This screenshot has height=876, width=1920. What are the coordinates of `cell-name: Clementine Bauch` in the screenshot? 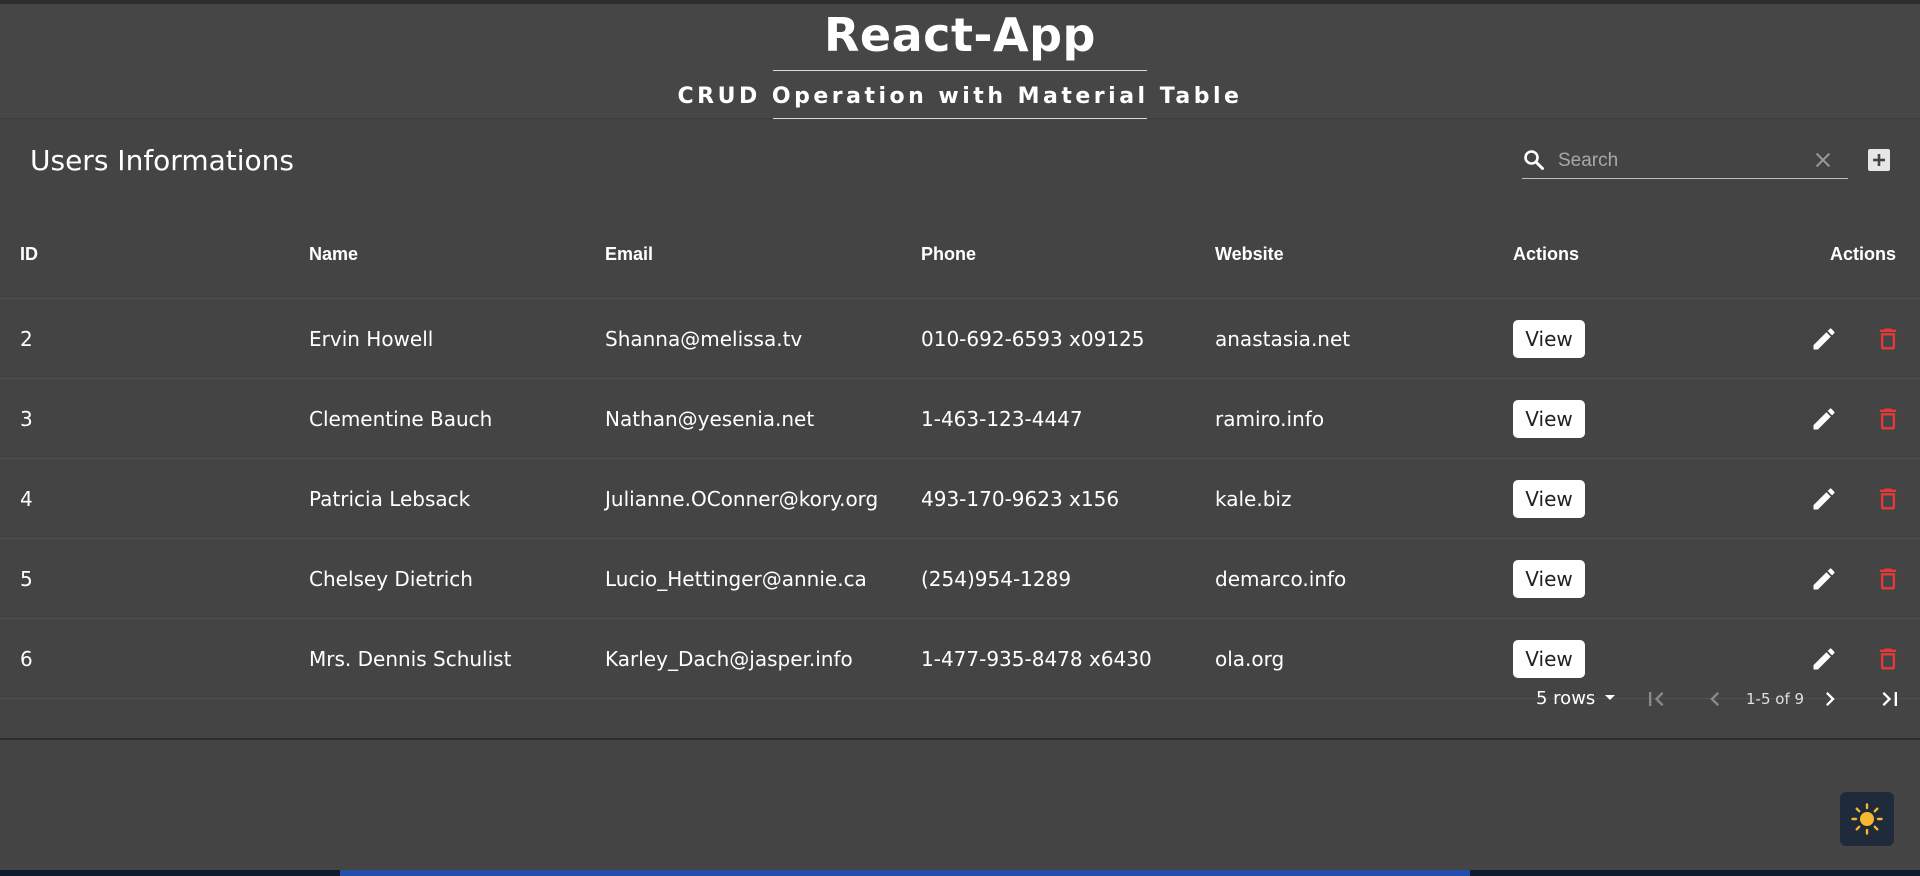 It's located at (457, 418).